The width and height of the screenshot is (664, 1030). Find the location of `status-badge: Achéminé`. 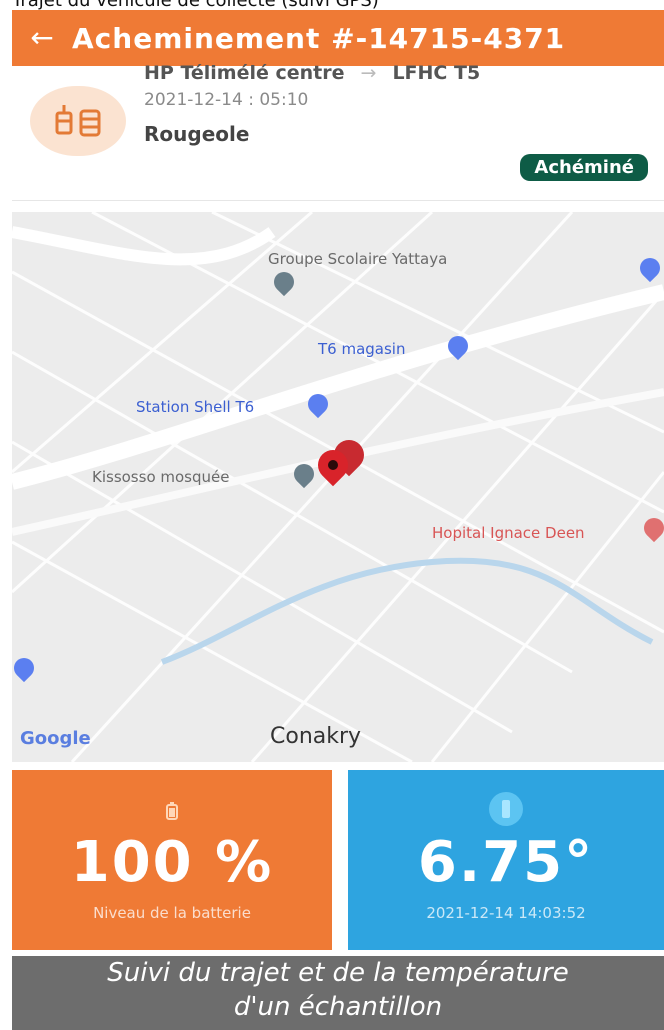

status-badge: Achéminé is located at coordinates (584, 167).